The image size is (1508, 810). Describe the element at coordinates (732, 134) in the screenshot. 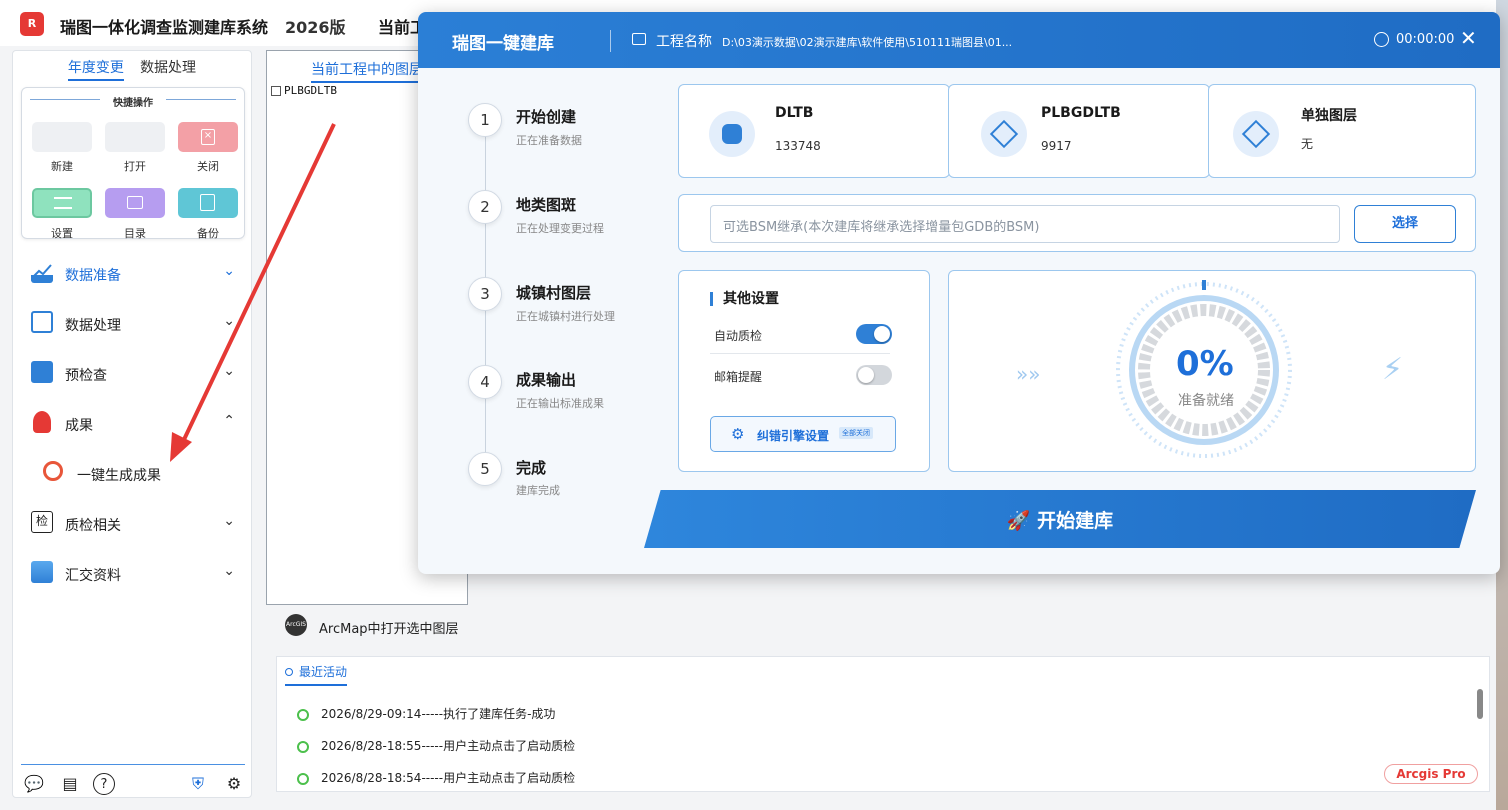

I see `database-icon` at that location.